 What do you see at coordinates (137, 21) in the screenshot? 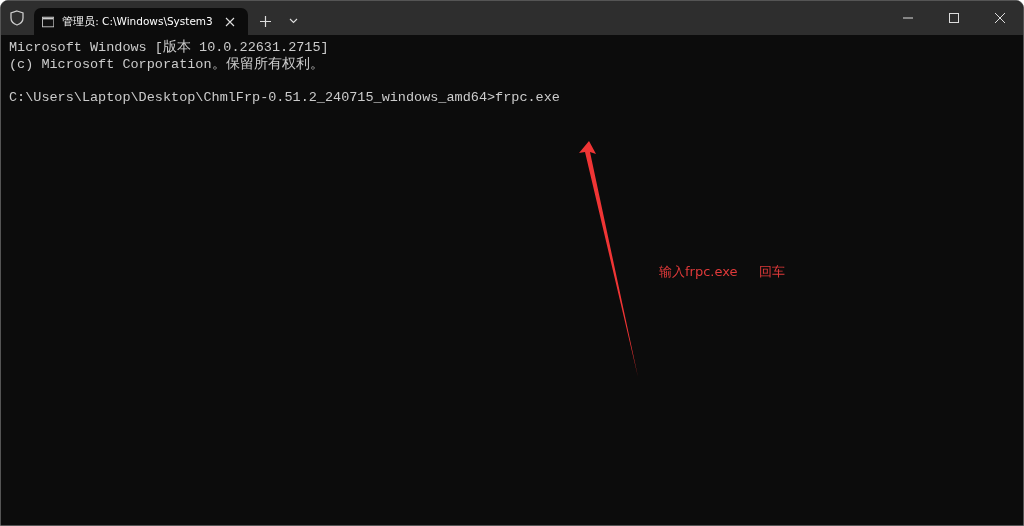
I see `tab-title: 管理员: C:\Windows\System3` at bounding box center [137, 21].